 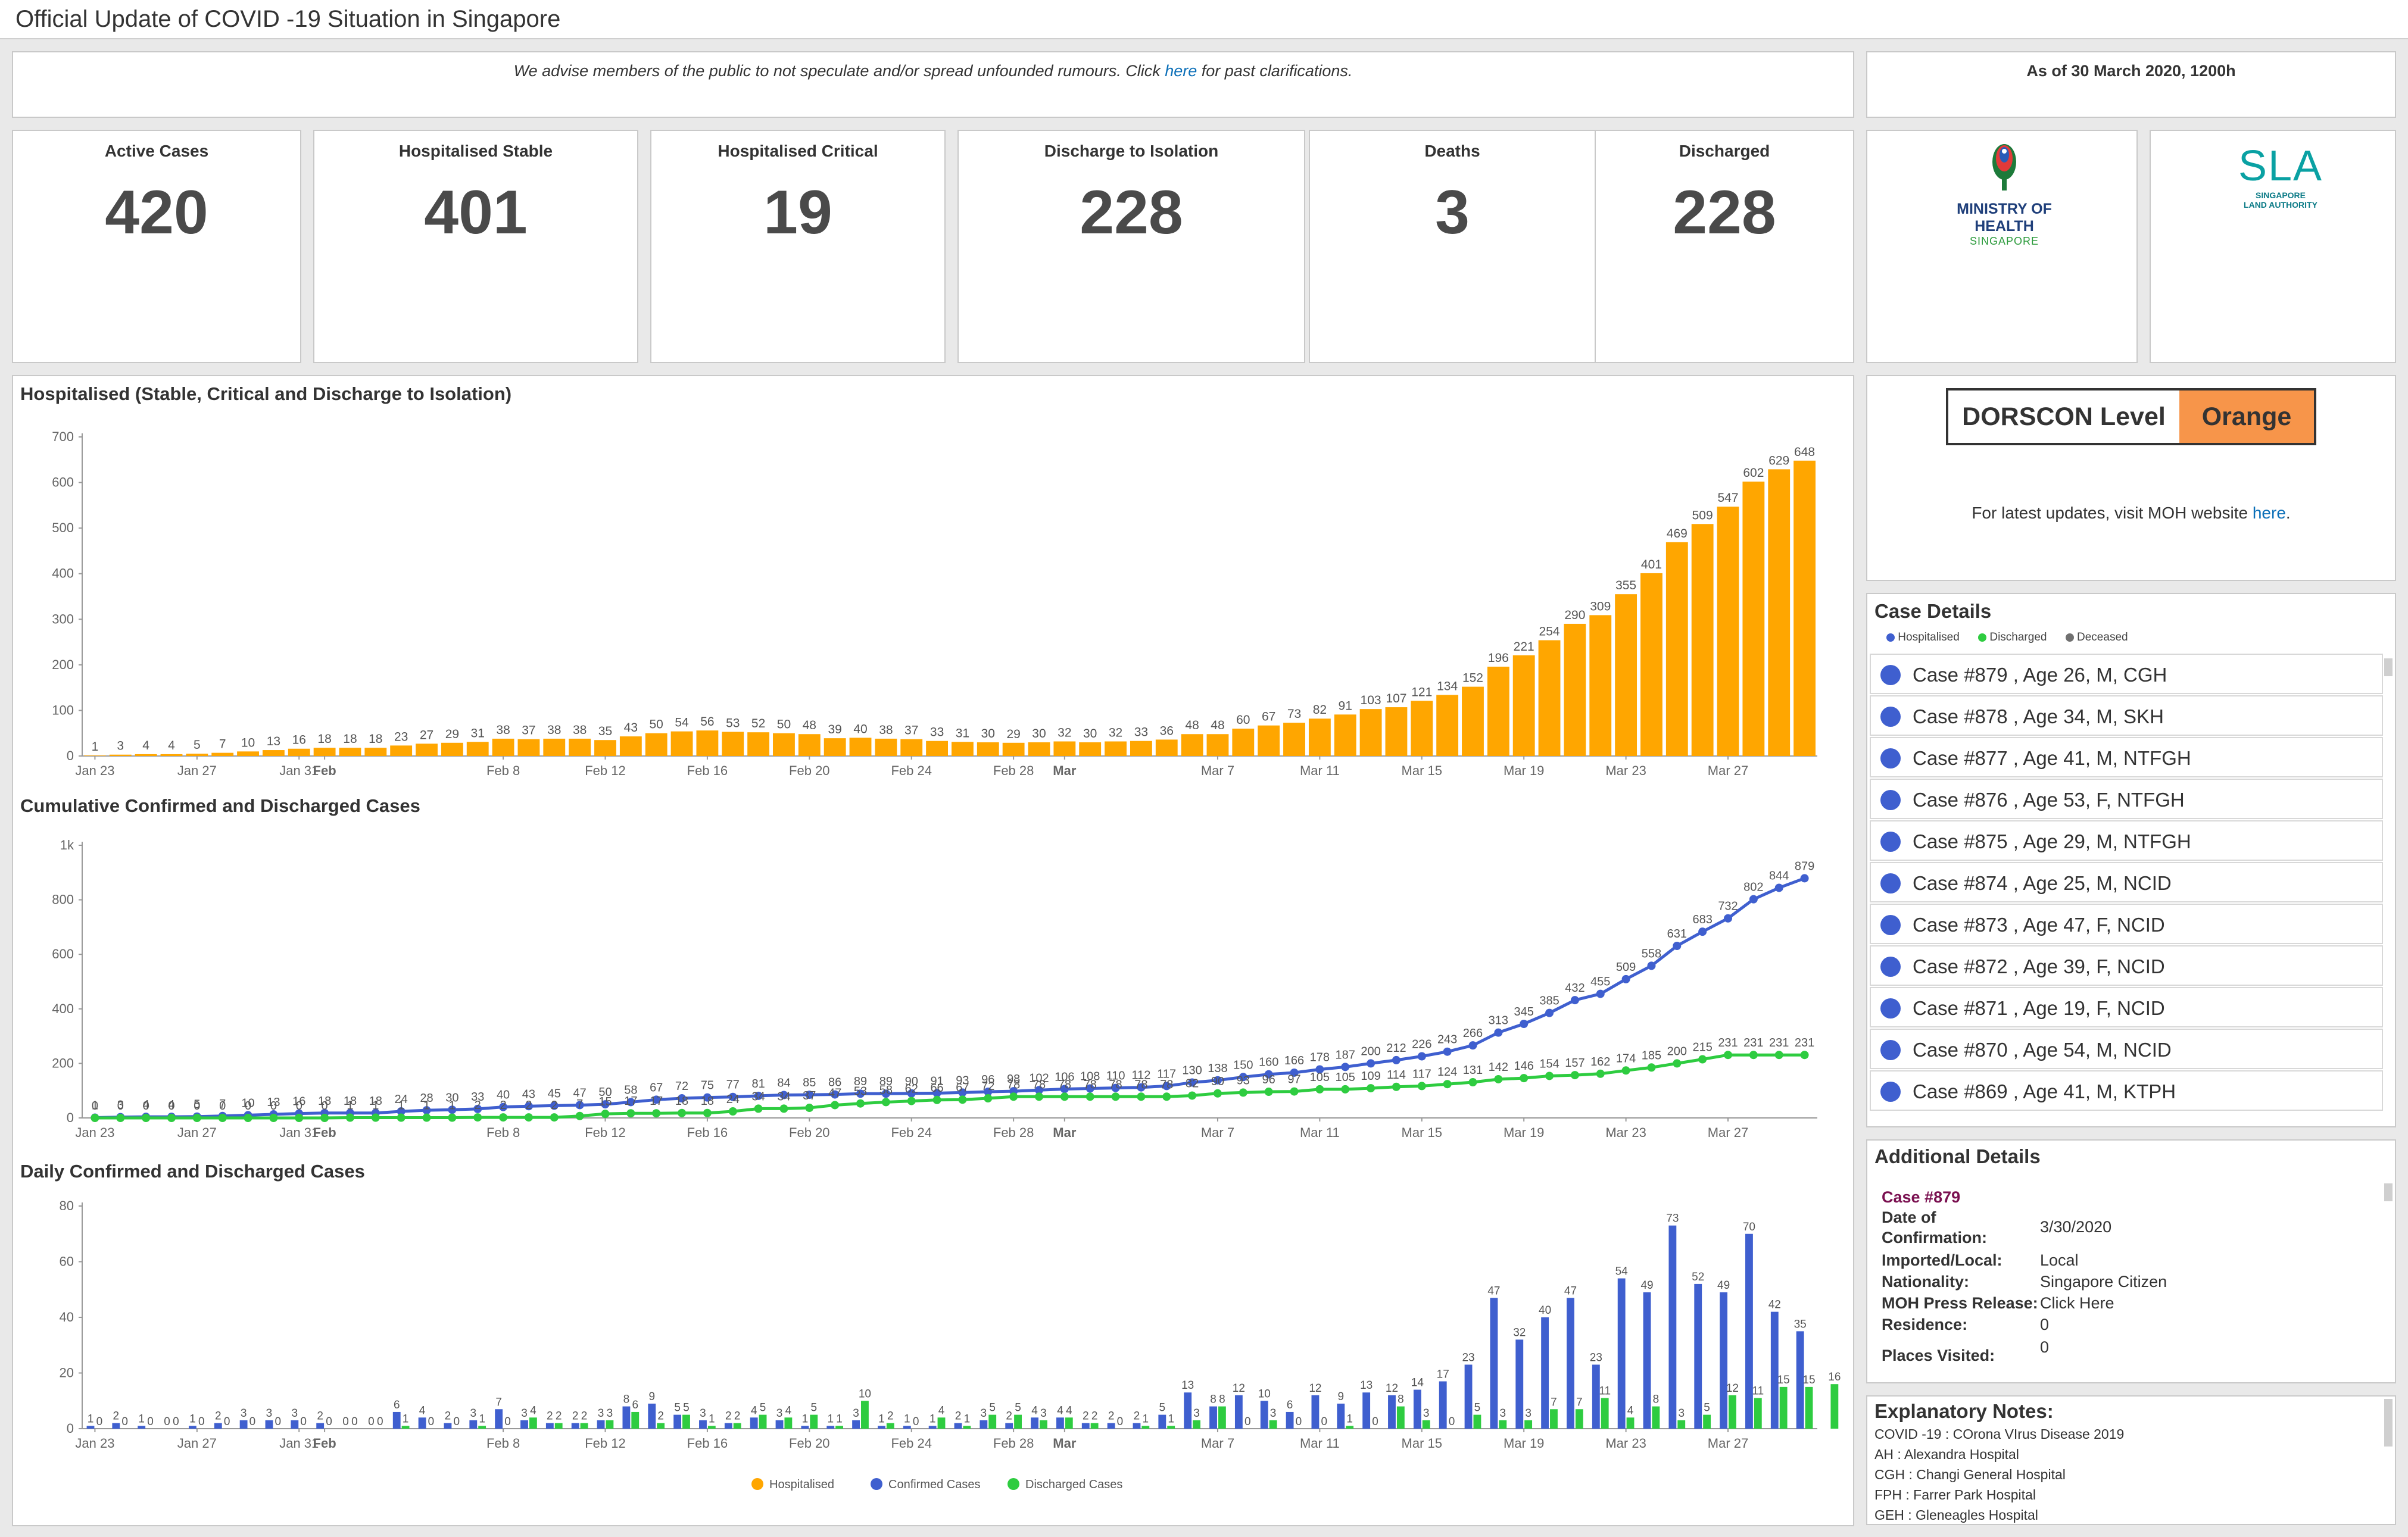 I want to click on case-row: Case #879 , Age 26, M, CGH, so click(x=2126, y=674).